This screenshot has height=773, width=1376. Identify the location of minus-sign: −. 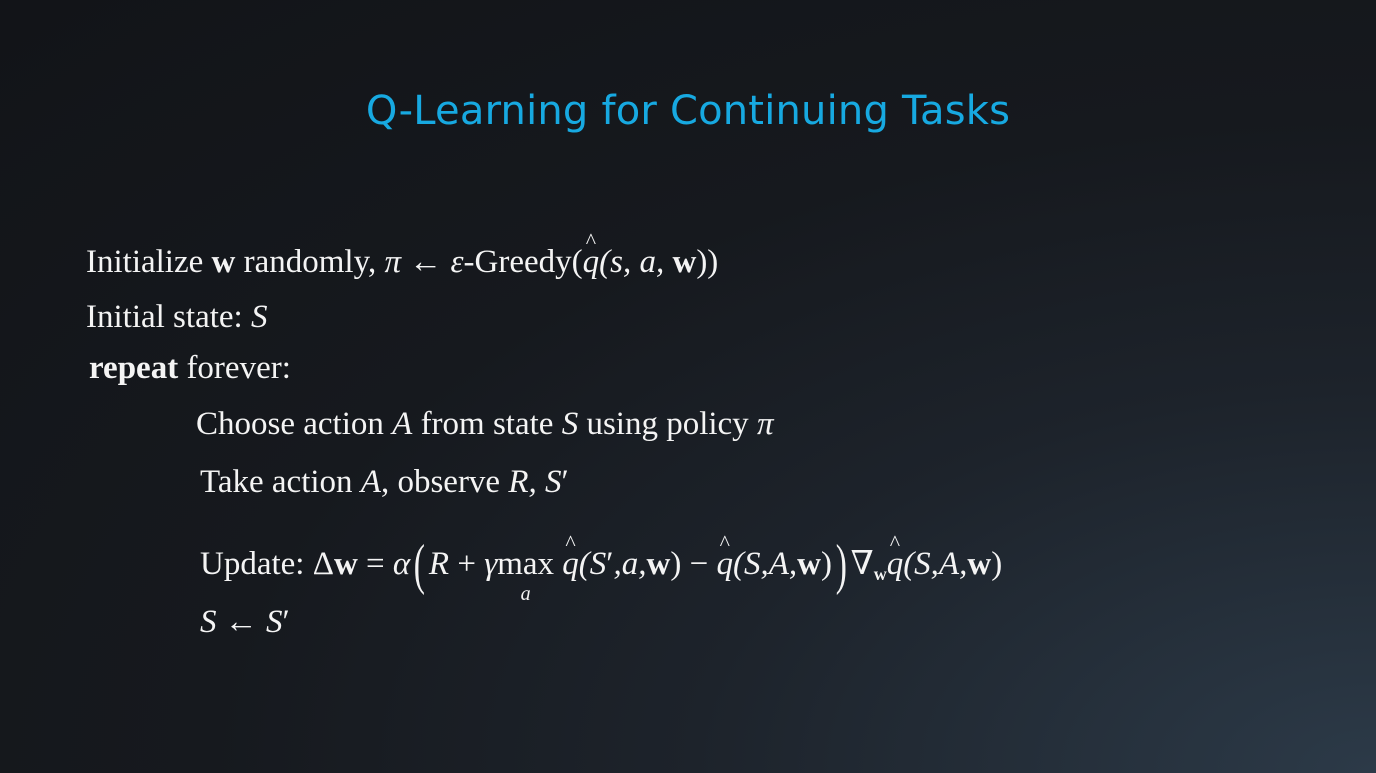
(699, 564).